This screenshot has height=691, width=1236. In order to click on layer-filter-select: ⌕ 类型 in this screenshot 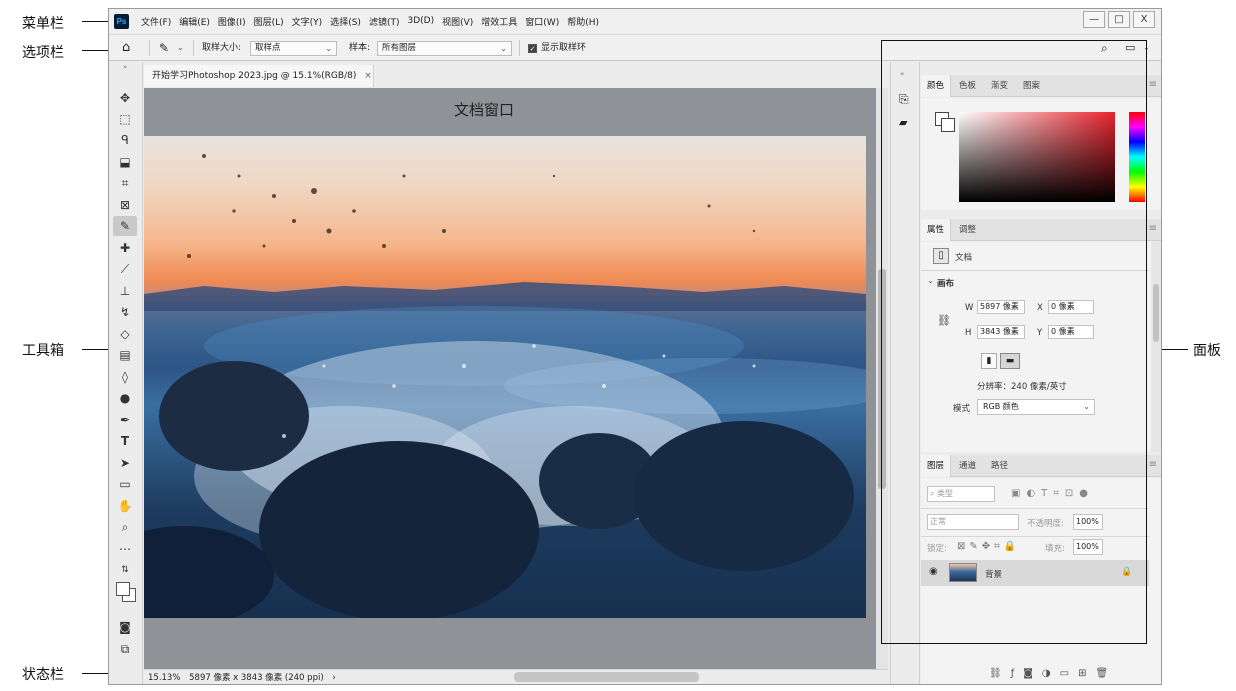, I will do `click(961, 494)`.